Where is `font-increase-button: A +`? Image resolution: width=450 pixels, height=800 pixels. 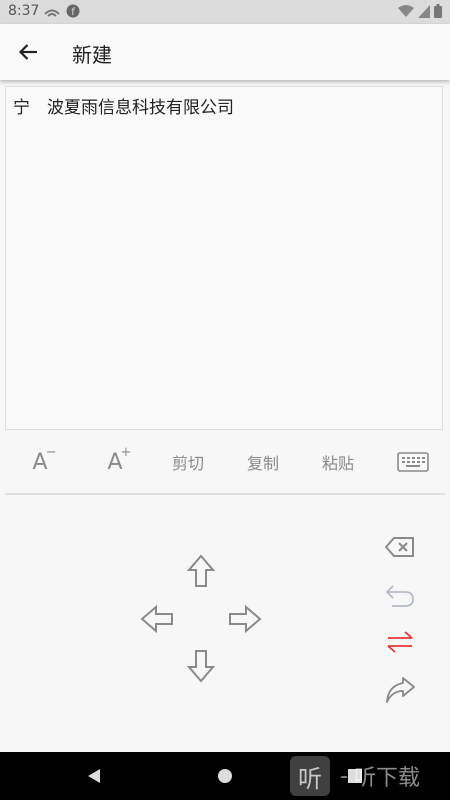
font-increase-button: A + is located at coordinates (115, 462).